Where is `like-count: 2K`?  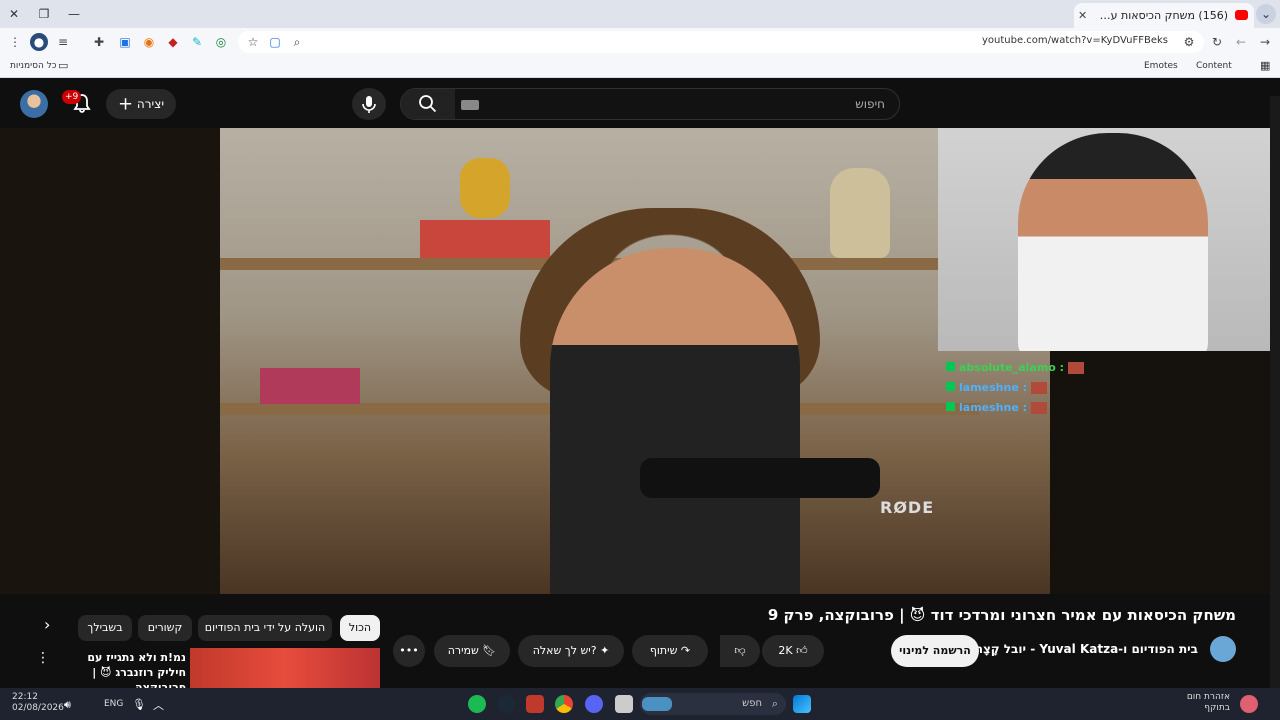 like-count: 2K is located at coordinates (785, 650).